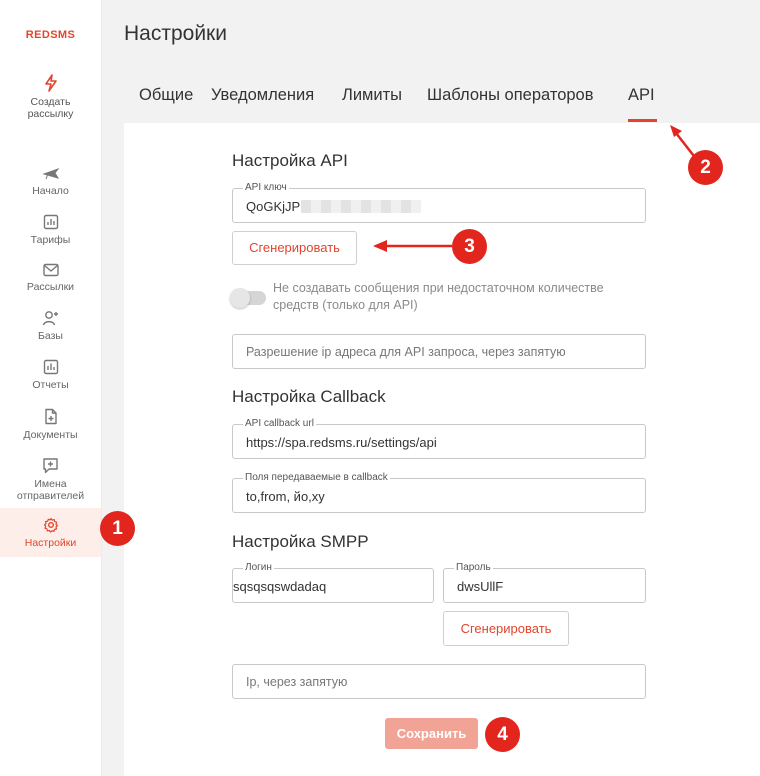 The width and height of the screenshot is (760, 776). I want to click on annotation-badge-3: 3, so click(469, 246).